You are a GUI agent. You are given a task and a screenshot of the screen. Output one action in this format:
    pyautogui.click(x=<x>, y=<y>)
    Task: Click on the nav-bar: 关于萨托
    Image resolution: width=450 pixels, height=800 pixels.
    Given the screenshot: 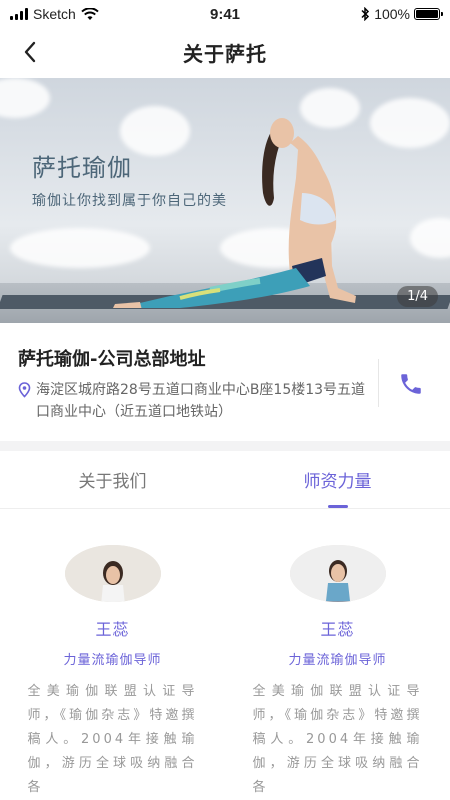 What is the action you would take?
    pyautogui.click(x=225, y=52)
    